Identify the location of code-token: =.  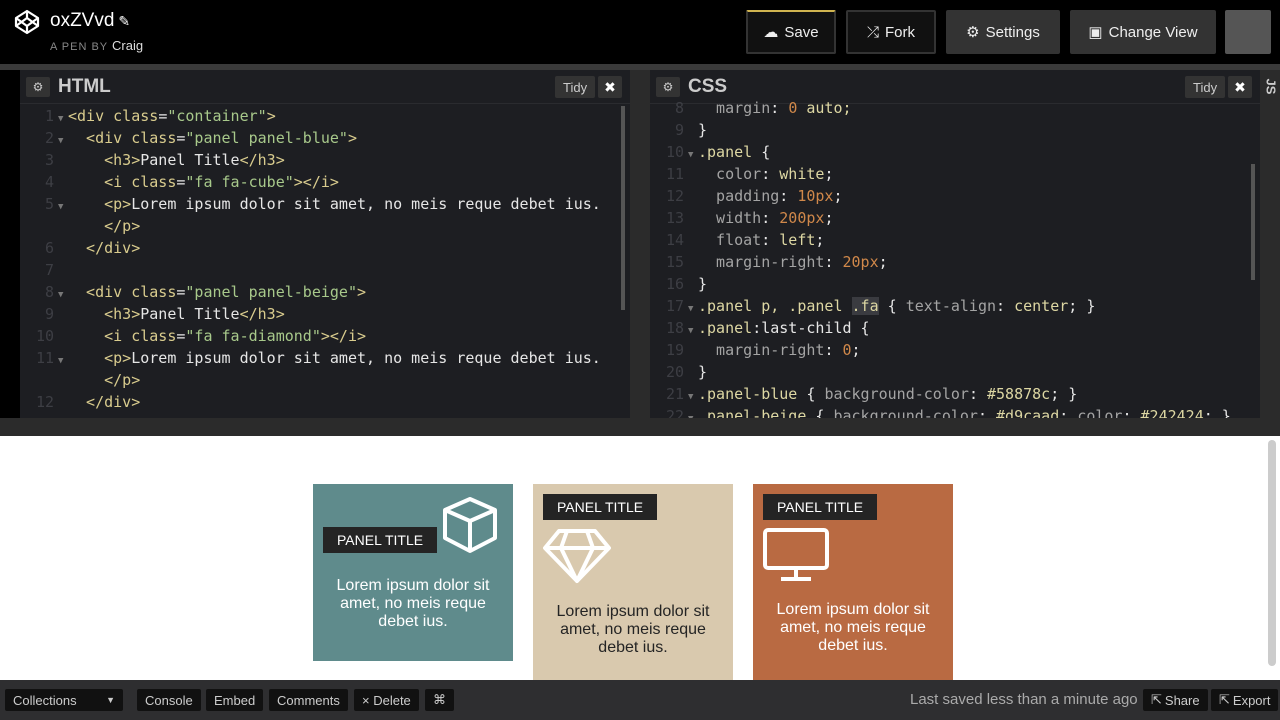
(163, 116).